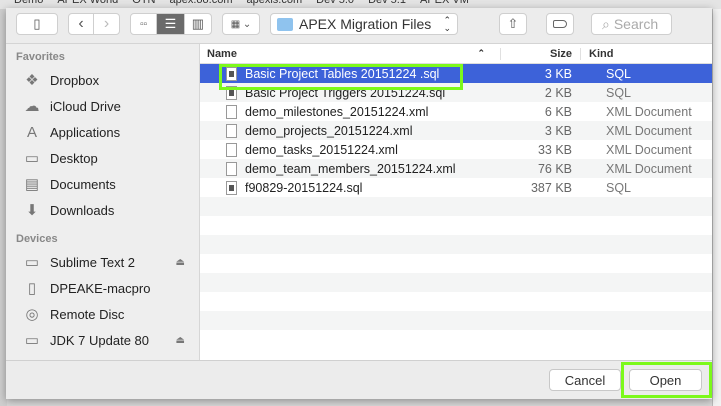  I want to click on cancel-button: Cancel, so click(585, 380).